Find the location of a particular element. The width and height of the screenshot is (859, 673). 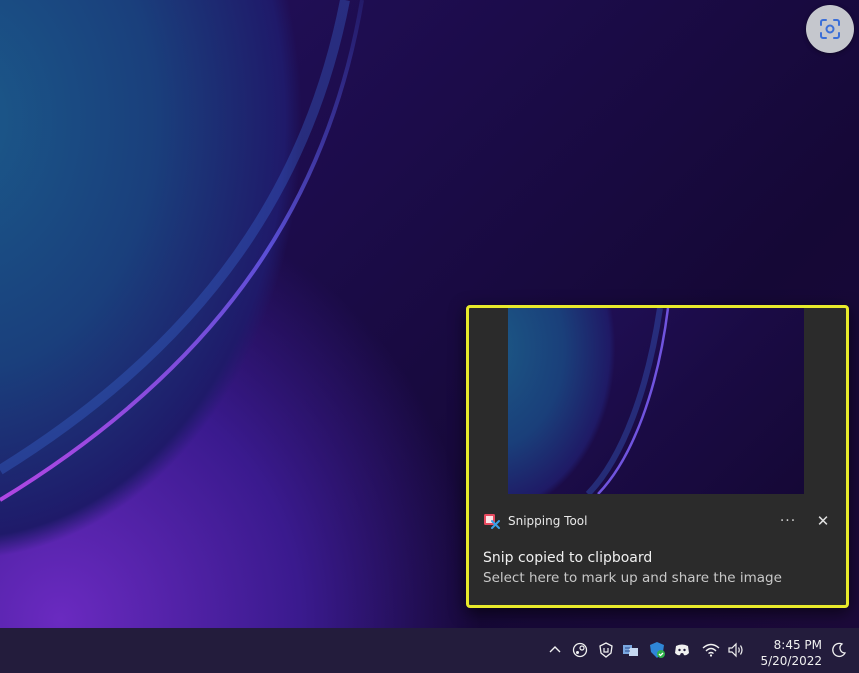

notification-header: Snipping Tool ··· ✕ is located at coordinates (657, 521).